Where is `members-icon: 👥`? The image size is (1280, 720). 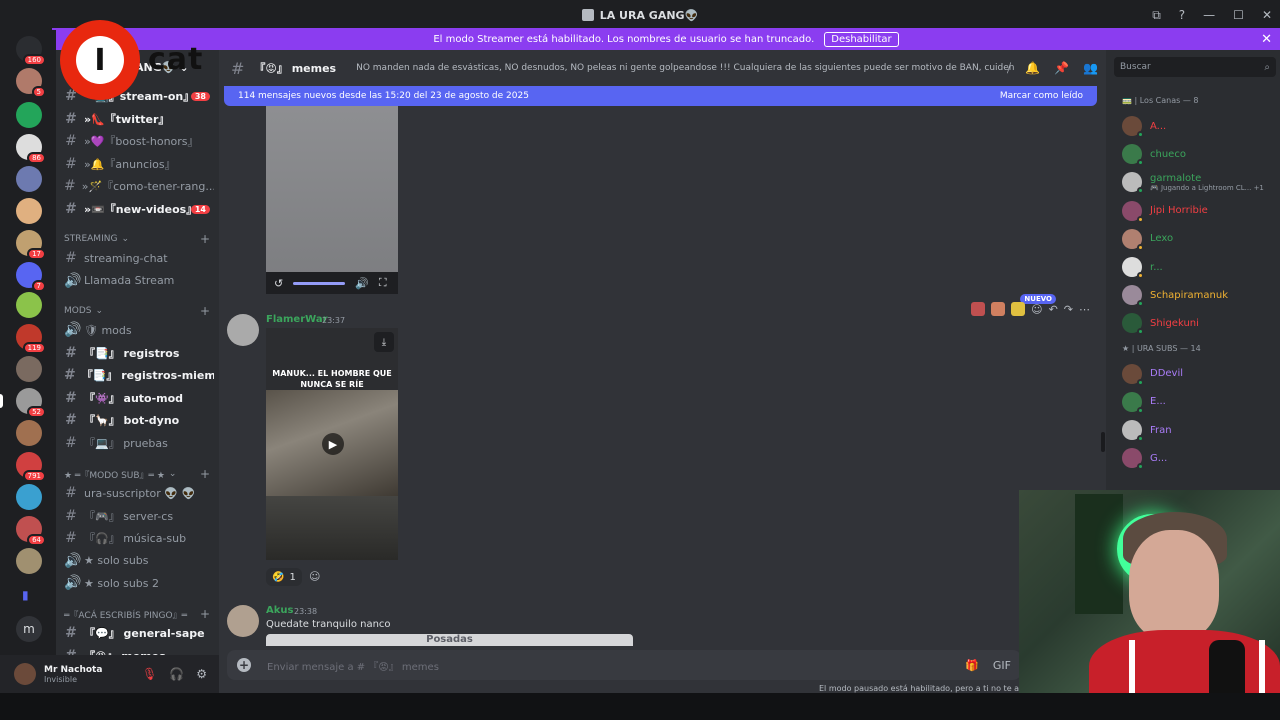 members-icon: 👥 is located at coordinates (1090, 68).